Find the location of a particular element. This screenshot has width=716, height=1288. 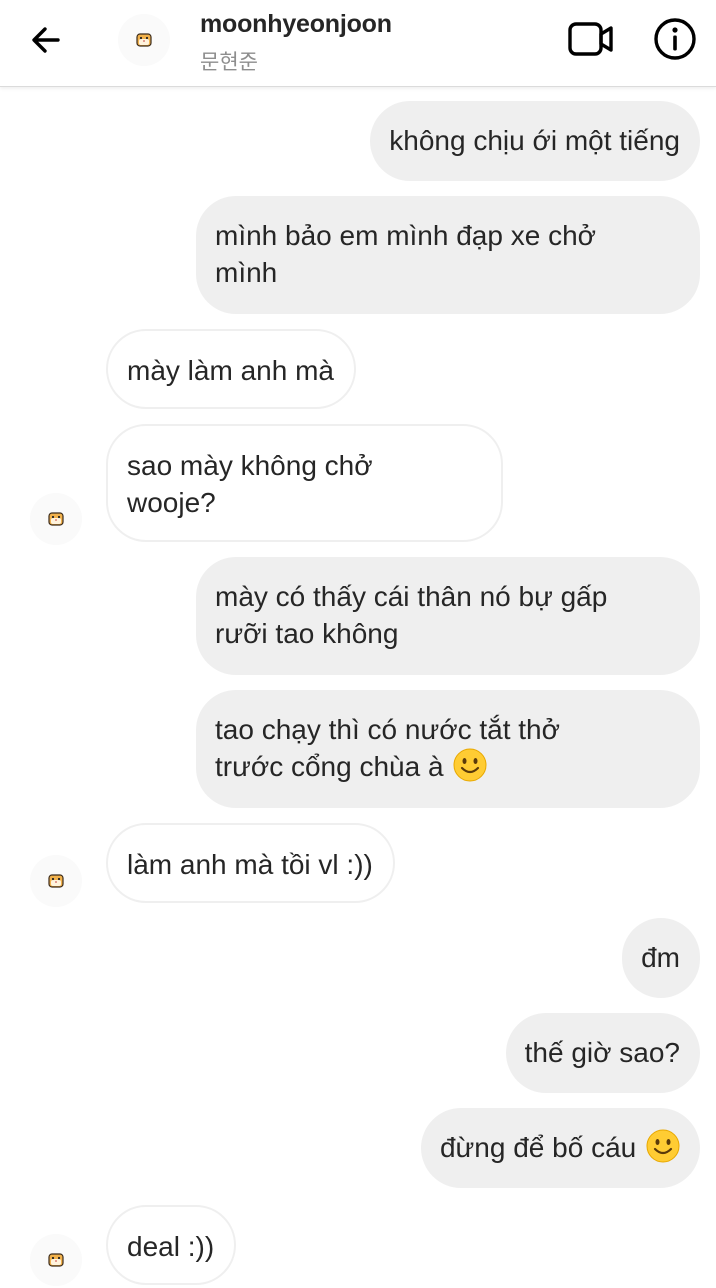

back-button is located at coordinates (46, 40).